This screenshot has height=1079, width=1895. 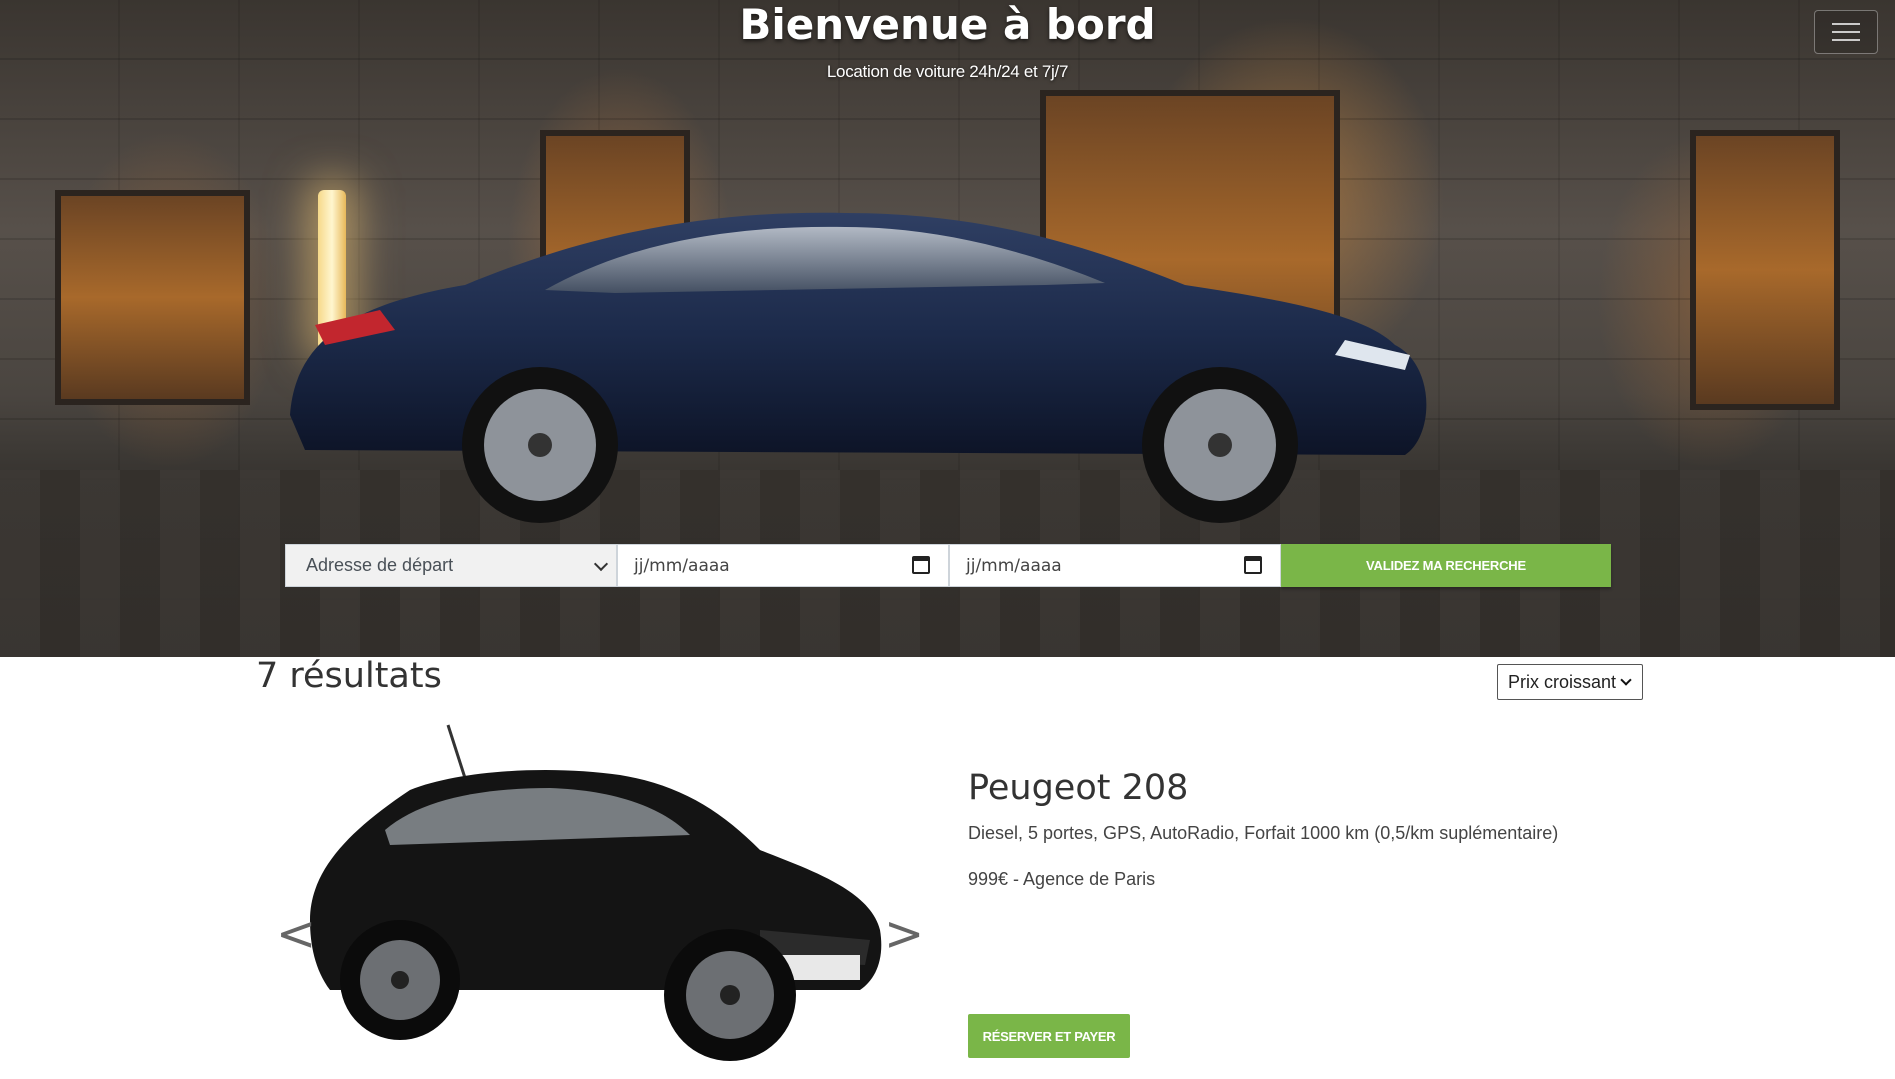 What do you see at coordinates (596, 892) in the screenshot?
I see `car-image` at bounding box center [596, 892].